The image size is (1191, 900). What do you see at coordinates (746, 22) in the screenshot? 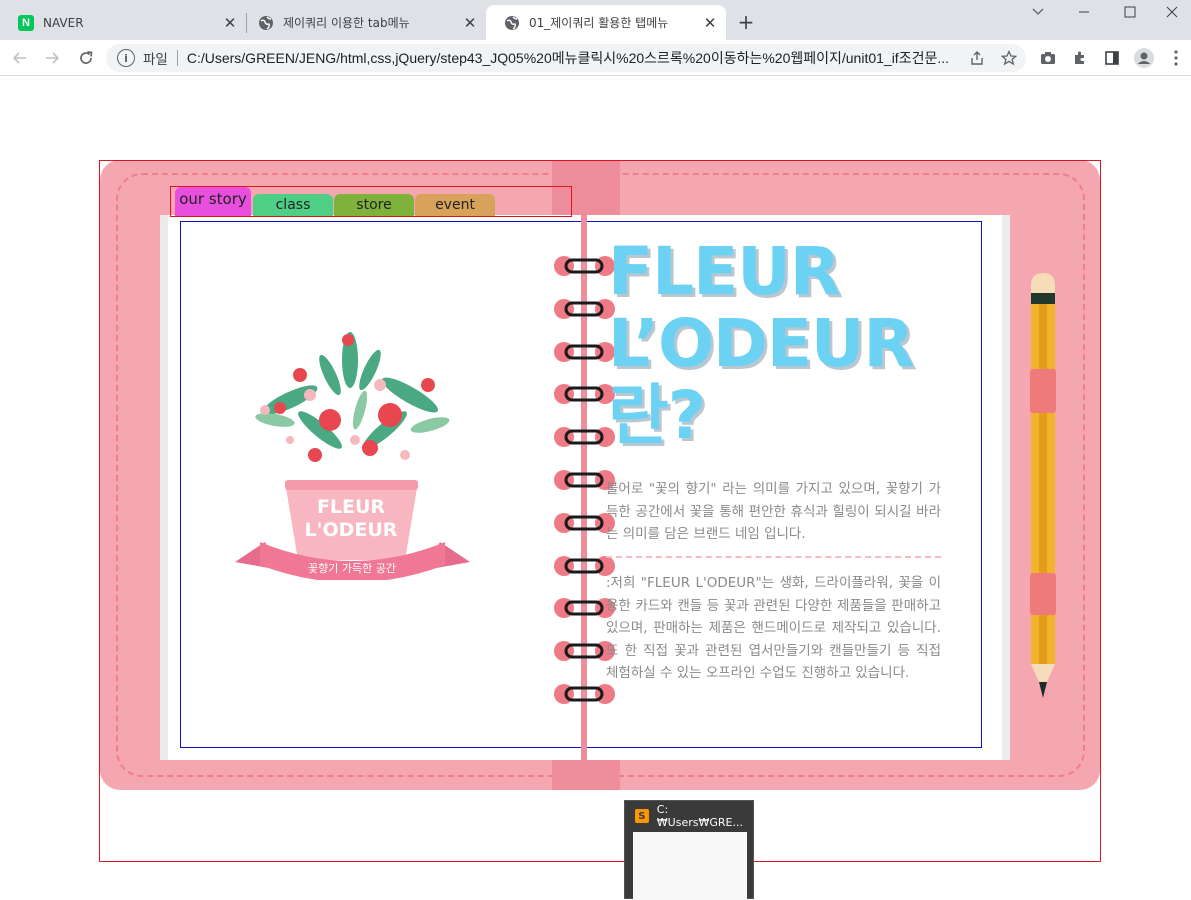
I see `new-tab-button: +` at bounding box center [746, 22].